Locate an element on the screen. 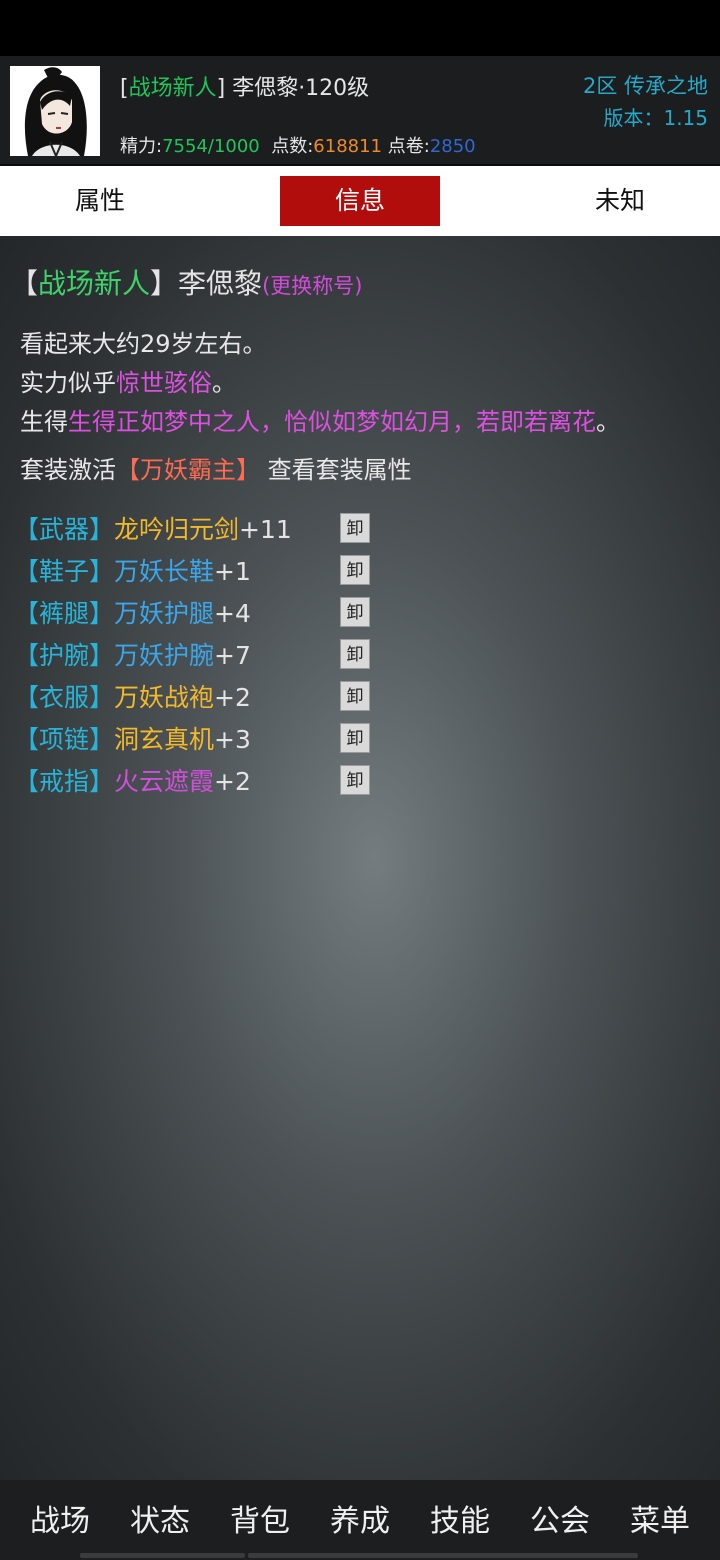 The width and height of the screenshot is (720, 1560). strength-suffix: 。 is located at coordinates (224, 383).